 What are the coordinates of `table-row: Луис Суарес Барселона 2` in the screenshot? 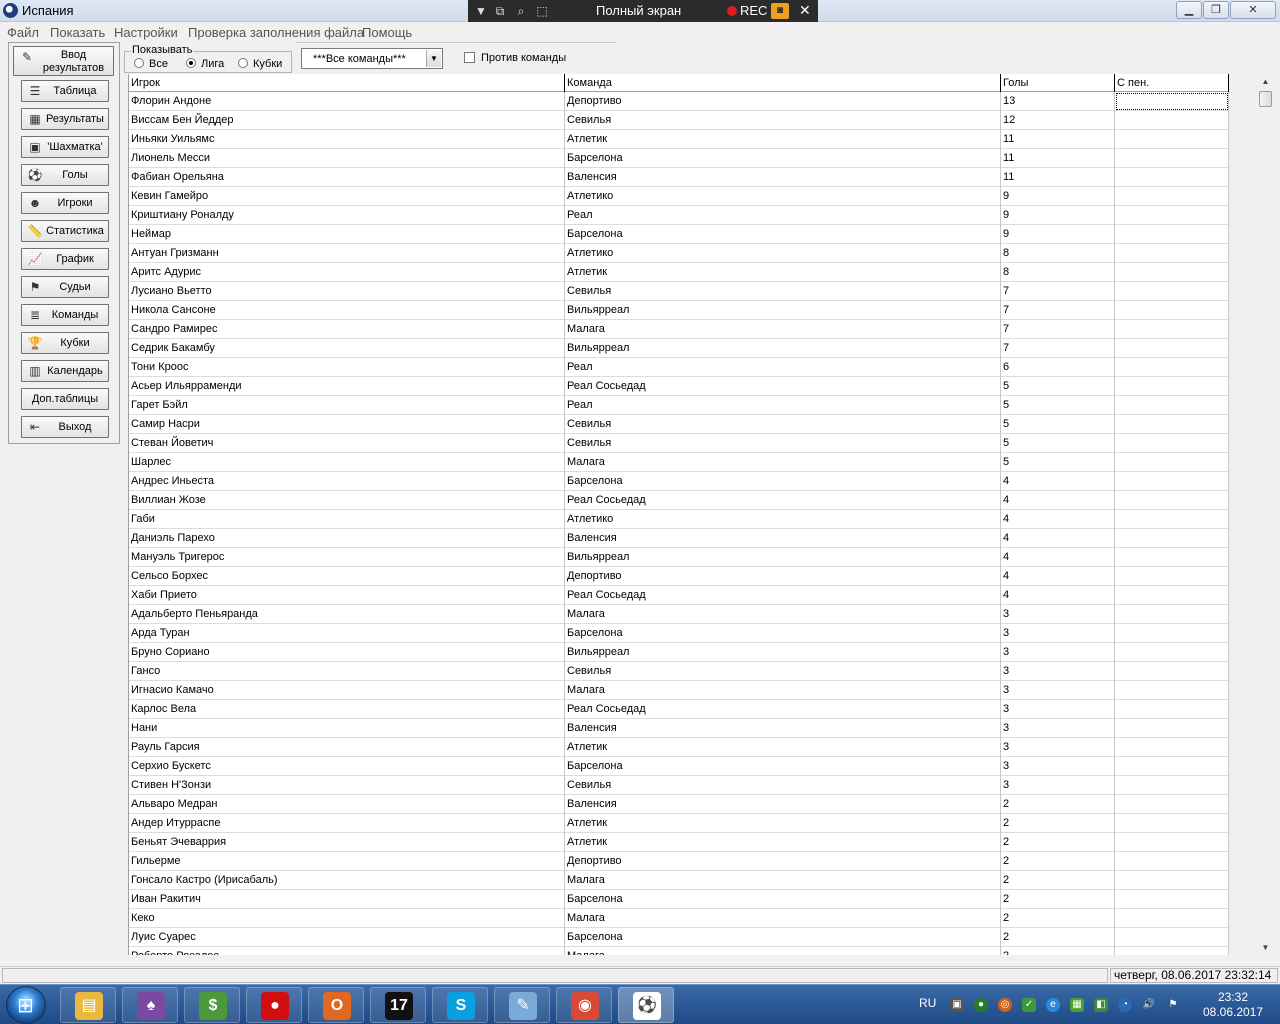 It's located at (679, 937).